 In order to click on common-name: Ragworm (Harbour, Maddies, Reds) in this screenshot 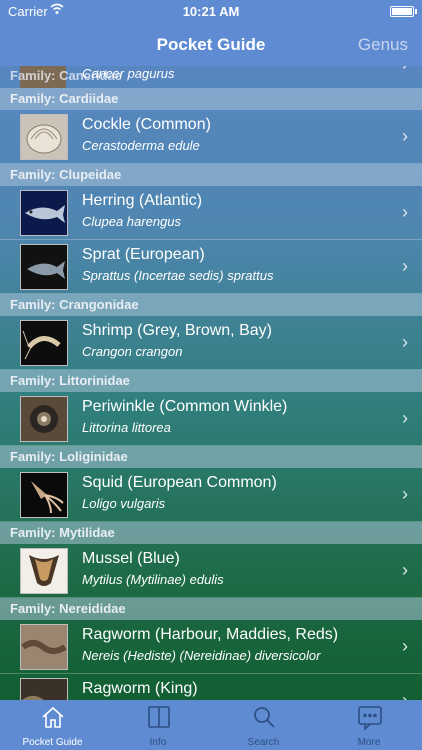, I will do `click(210, 634)`.